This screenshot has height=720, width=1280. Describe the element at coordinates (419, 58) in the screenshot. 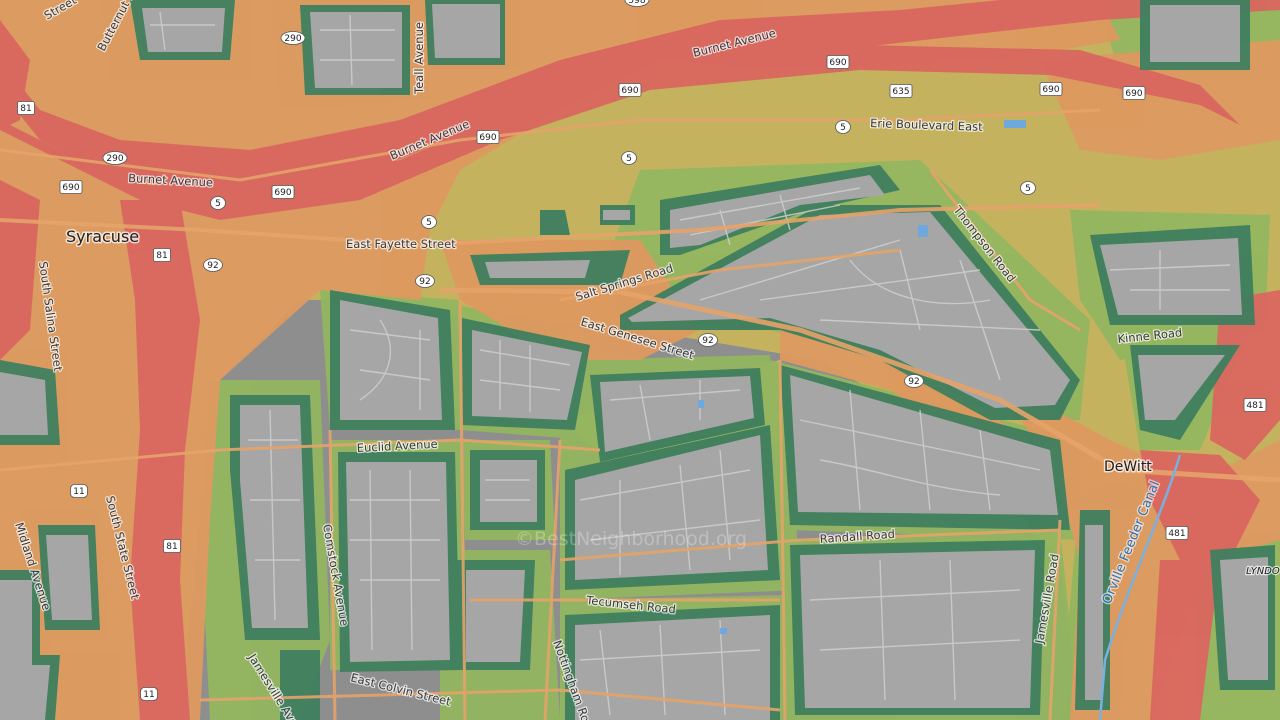

I see `street-label-teall-avenue: Teall Avenue` at that location.